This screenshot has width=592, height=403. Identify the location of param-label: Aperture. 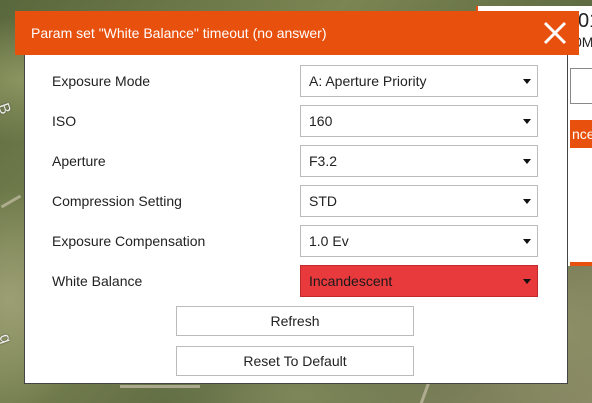
(79, 161).